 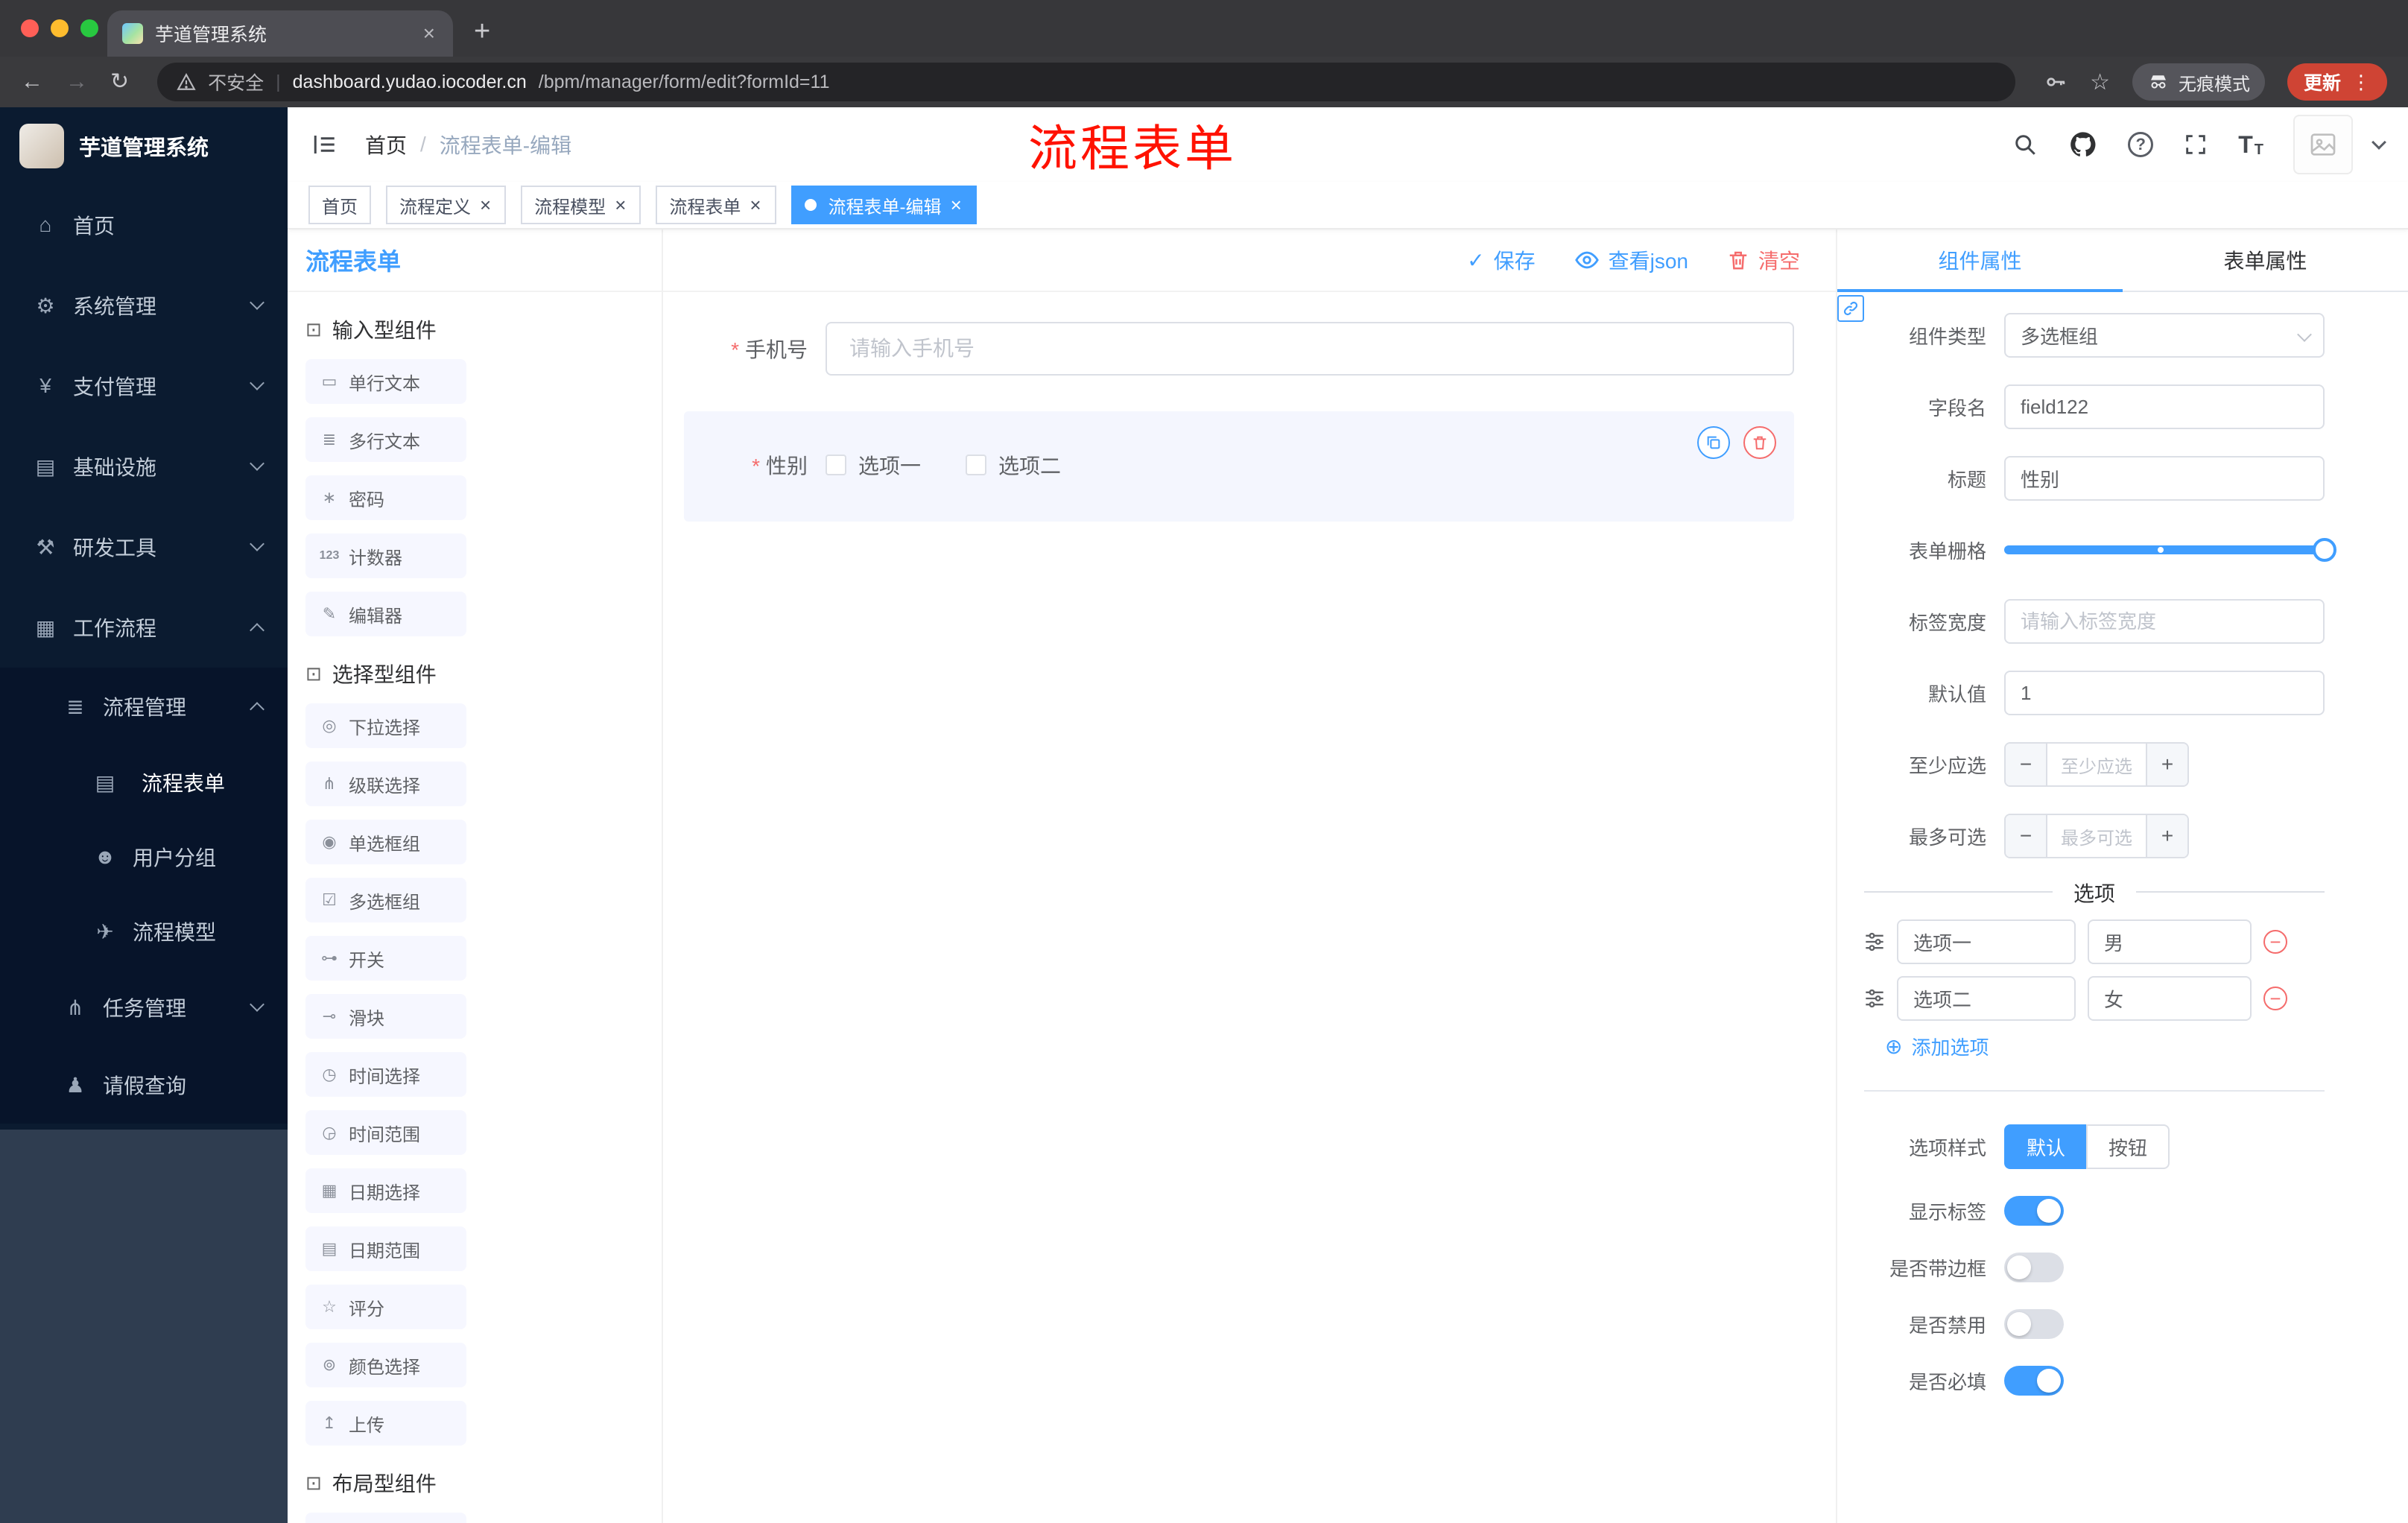 I want to click on view-json-button: 查看json, so click(x=1631, y=260).